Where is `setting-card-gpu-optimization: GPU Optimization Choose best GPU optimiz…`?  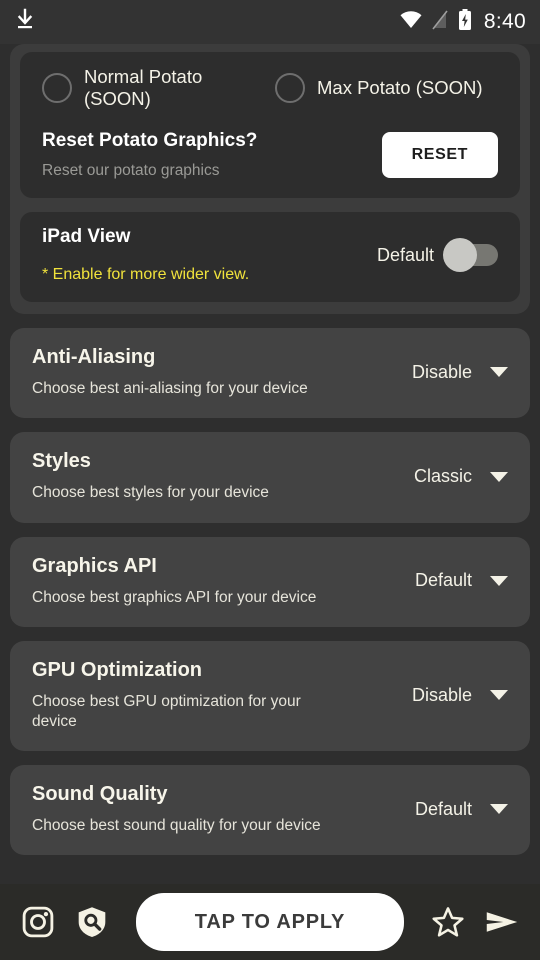
setting-card-gpu-optimization: GPU Optimization Choose best GPU optimiz… is located at coordinates (270, 696).